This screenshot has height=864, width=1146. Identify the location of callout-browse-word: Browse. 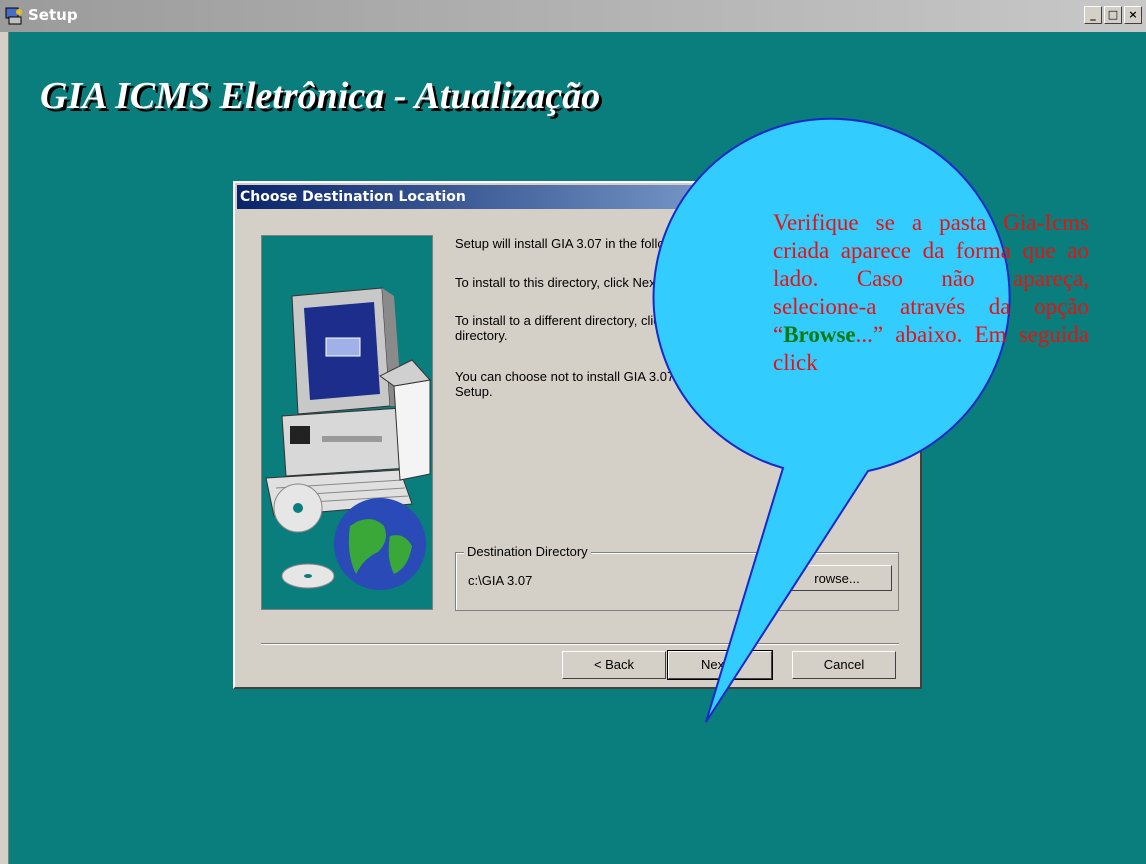
(819, 334).